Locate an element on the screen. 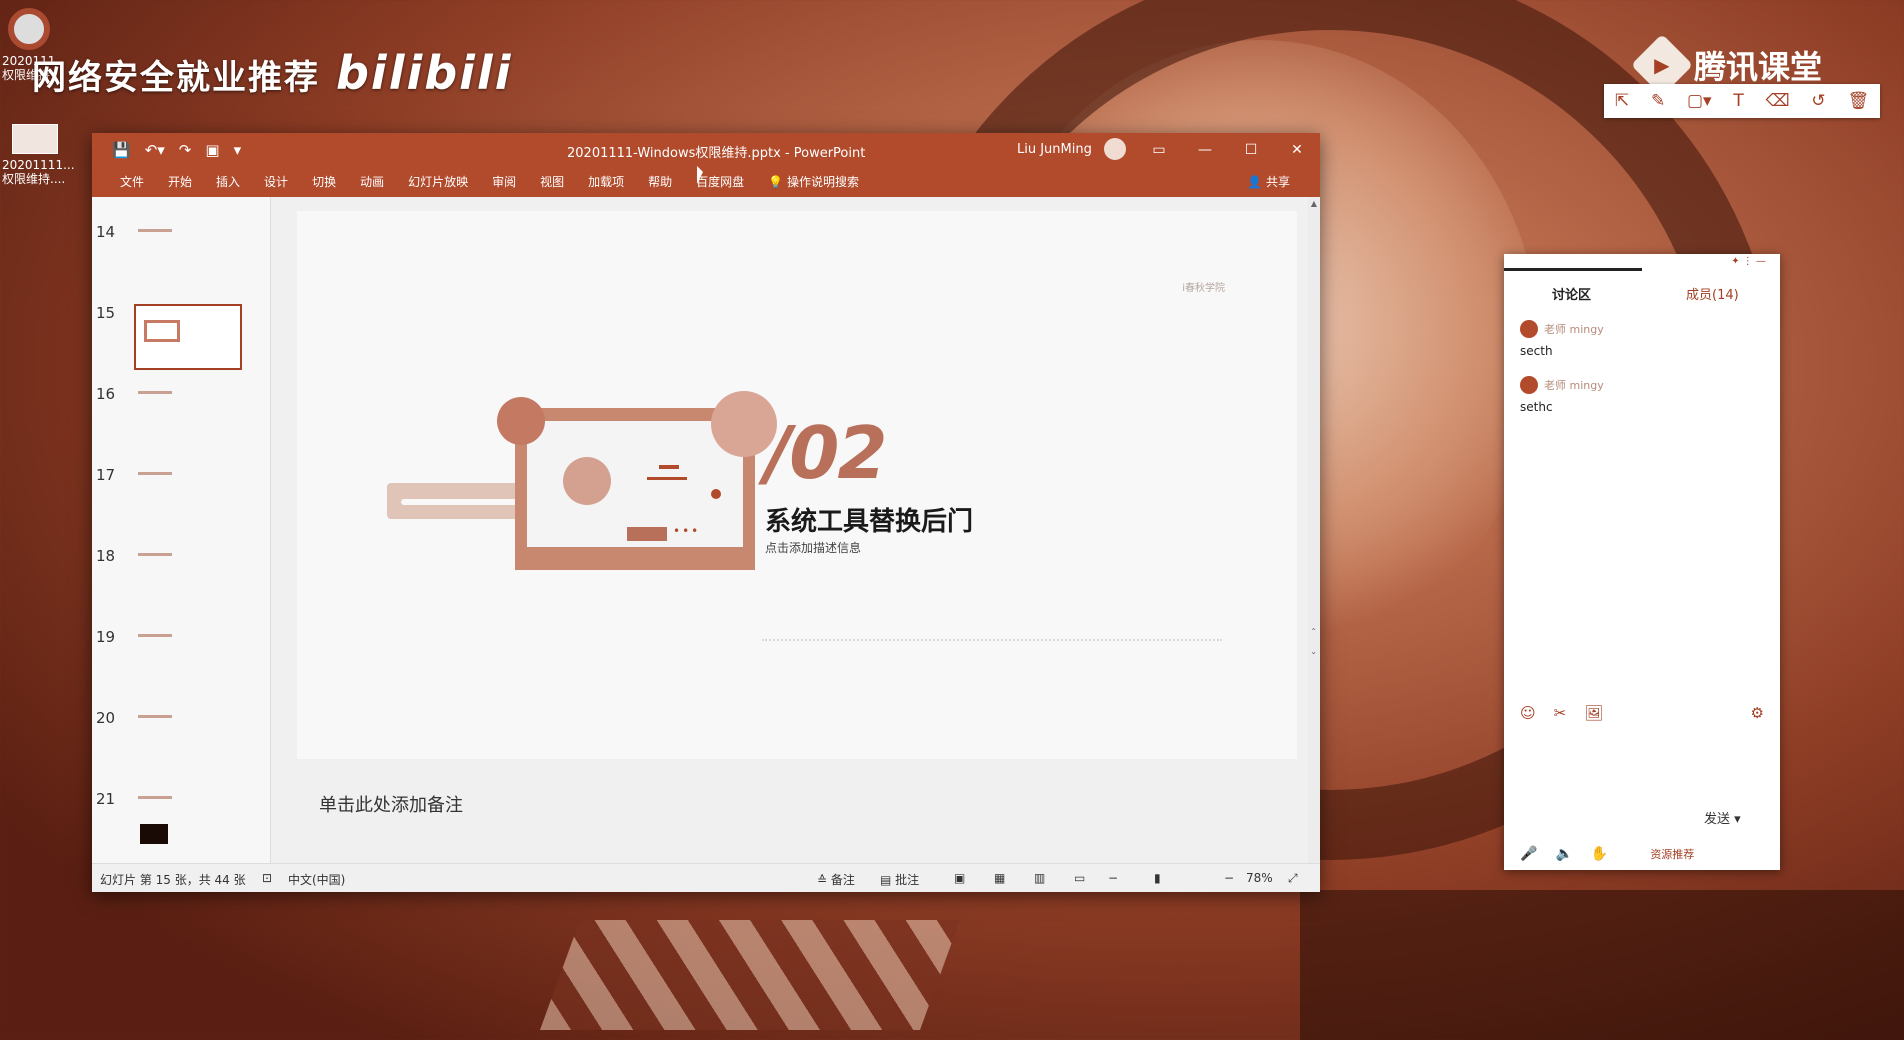  ribbon-display-icon: ▭ is located at coordinates (1159, 150).